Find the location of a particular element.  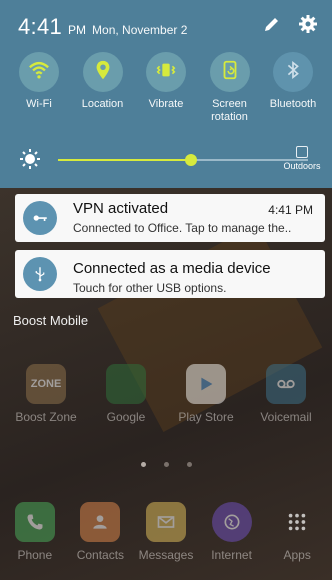

edit-pencil-icon is located at coordinates (272, 24).